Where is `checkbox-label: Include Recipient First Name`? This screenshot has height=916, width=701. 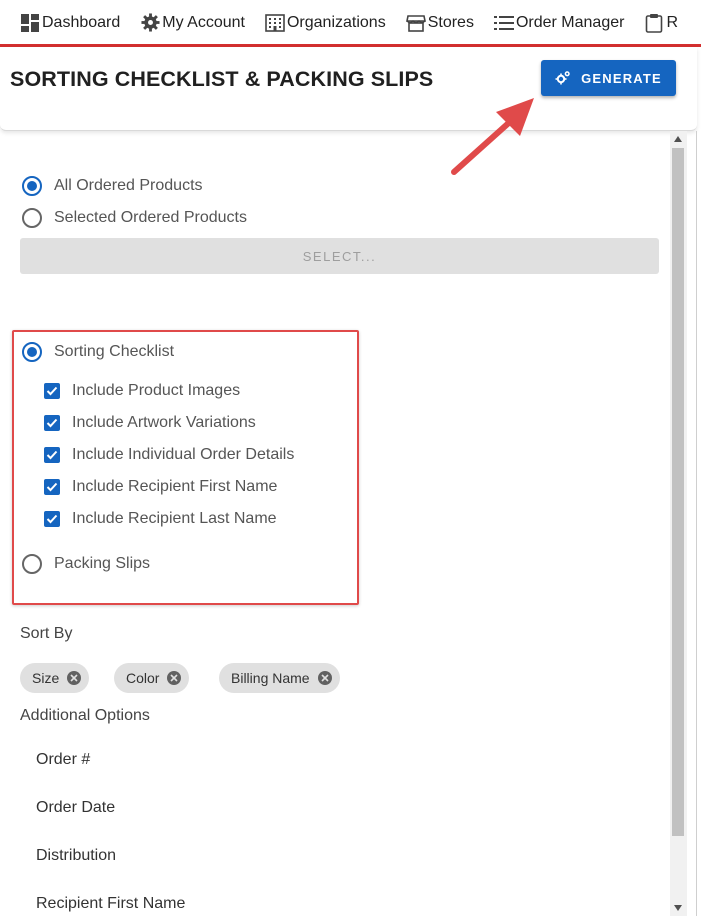
checkbox-label: Include Recipient First Name is located at coordinates (175, 486).